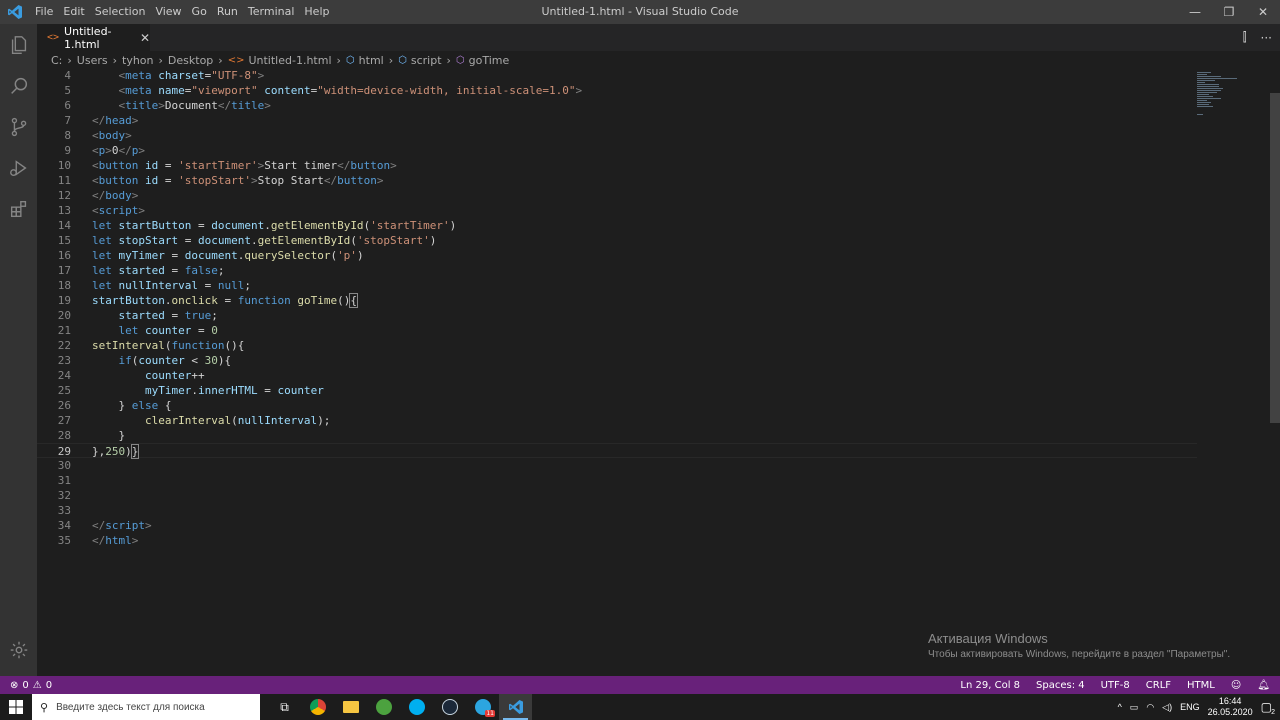  Describe the element at coordinates (1195, 12) in the screenshot. I see `minimize-button: —` at that location.